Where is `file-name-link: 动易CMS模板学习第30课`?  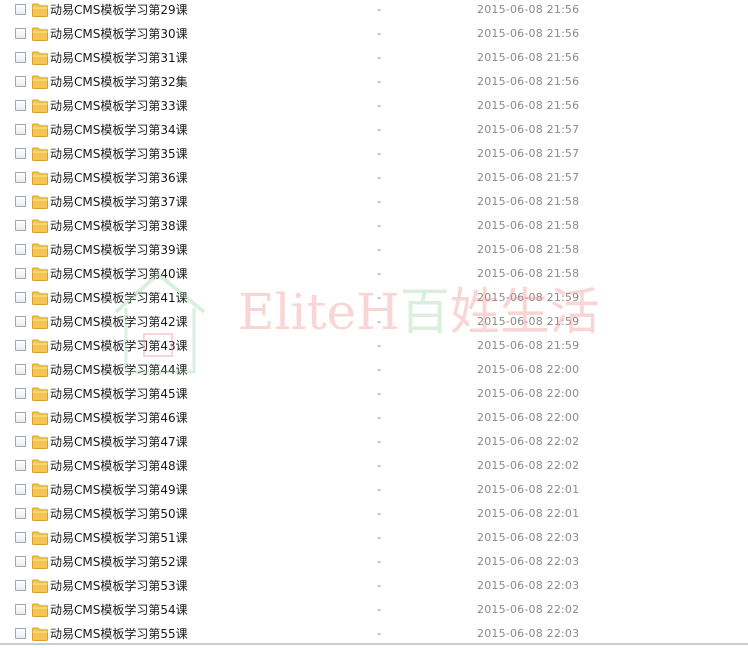 file-name-link: 动易CMS模板学习第30课 is located at coordinates (119, 34).